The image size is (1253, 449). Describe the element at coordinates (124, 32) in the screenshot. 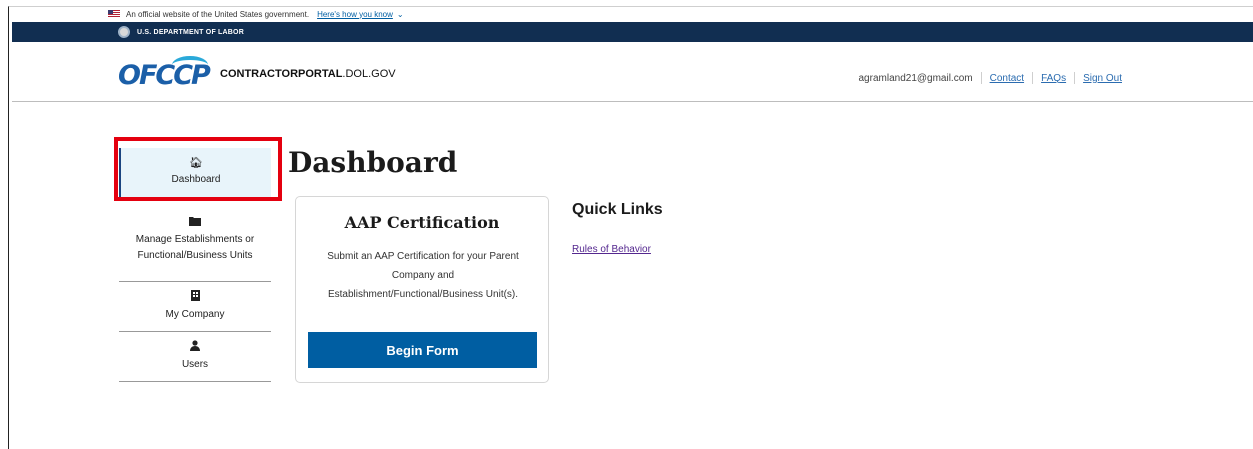

I see `dol-seal-icon` at that location.